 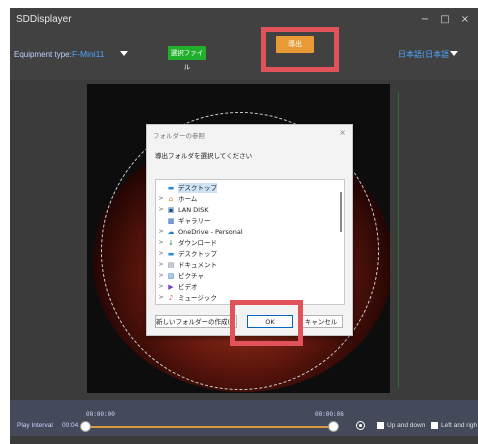 I want to click on app-title: SDDisplayer, so click(x=44, y=19).